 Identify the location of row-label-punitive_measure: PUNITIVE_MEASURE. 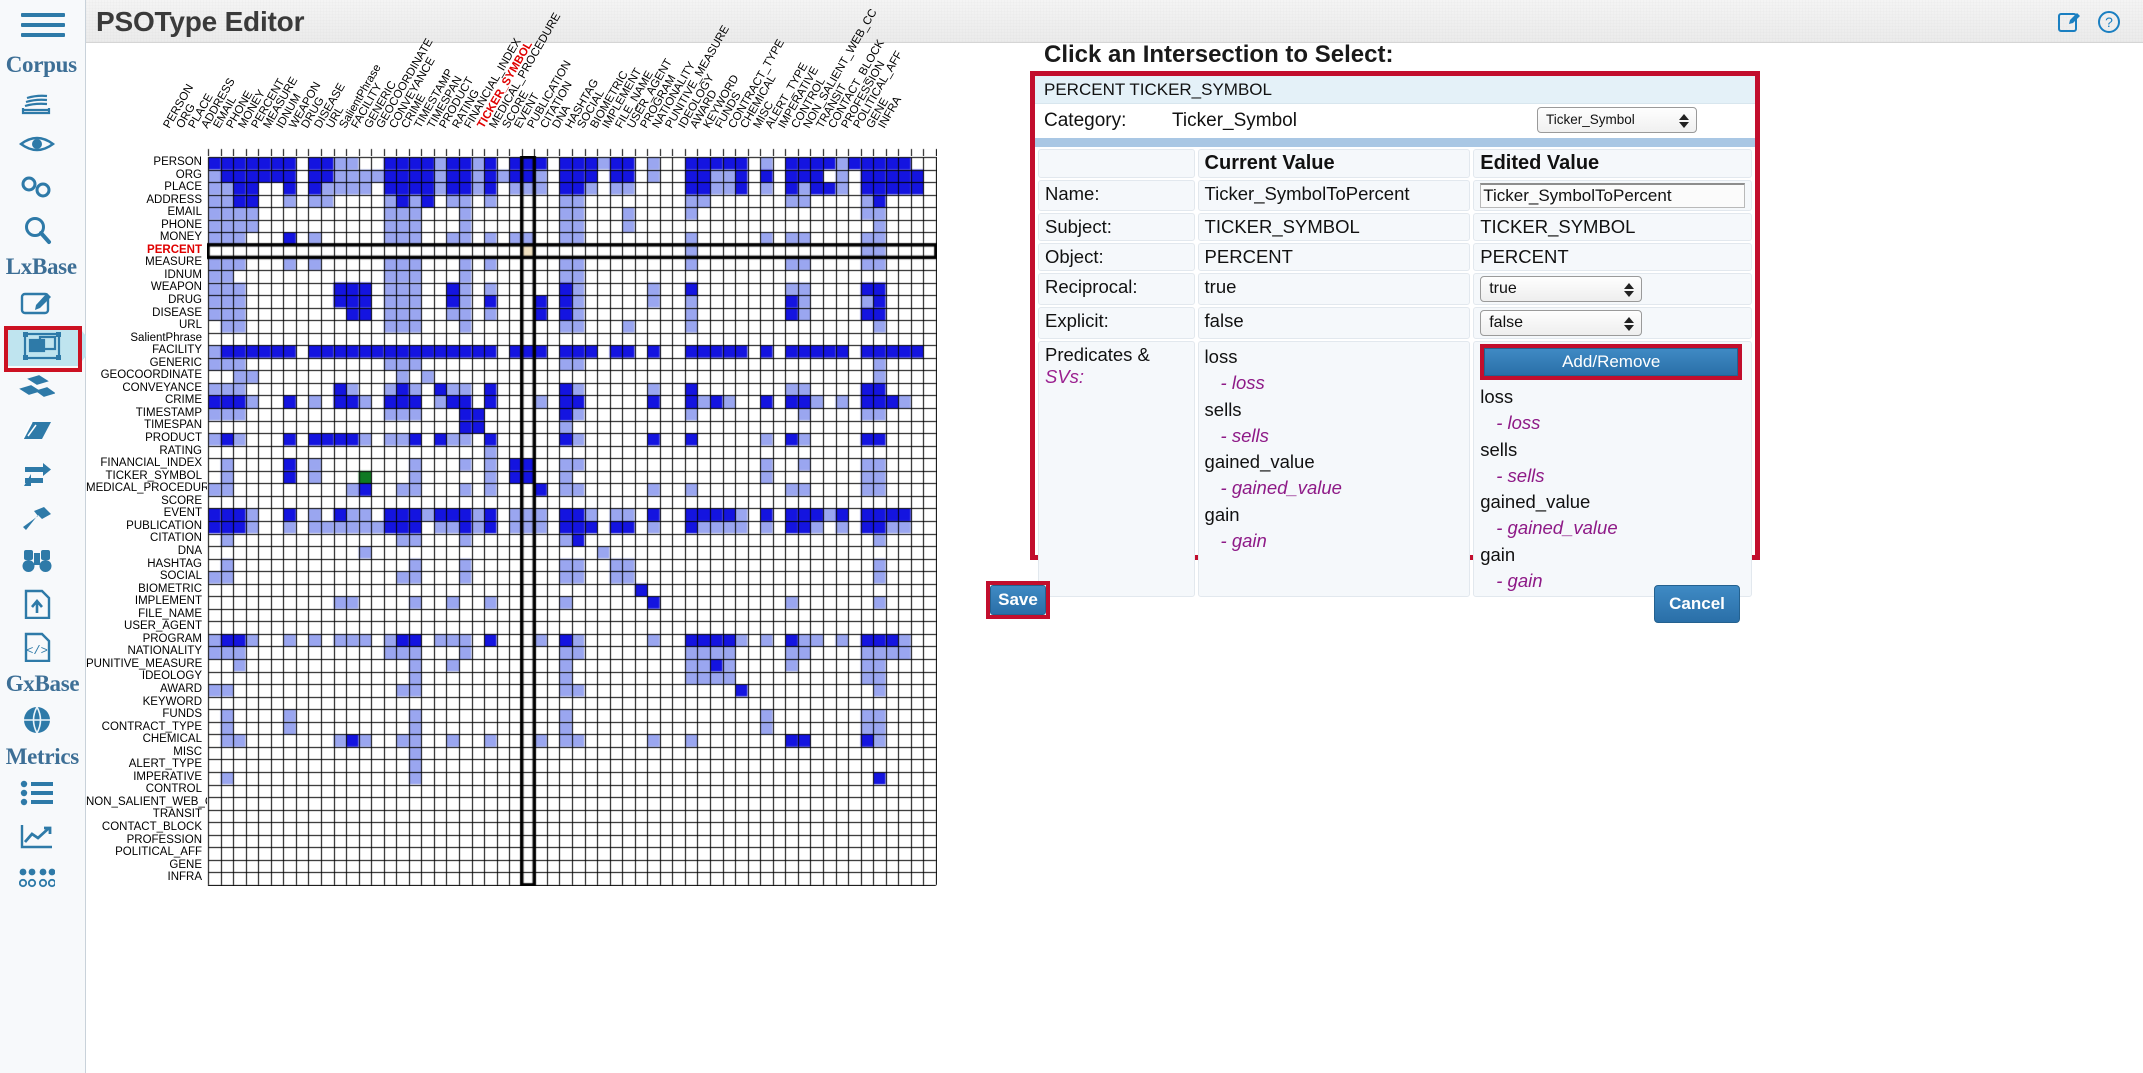
(146, 664).